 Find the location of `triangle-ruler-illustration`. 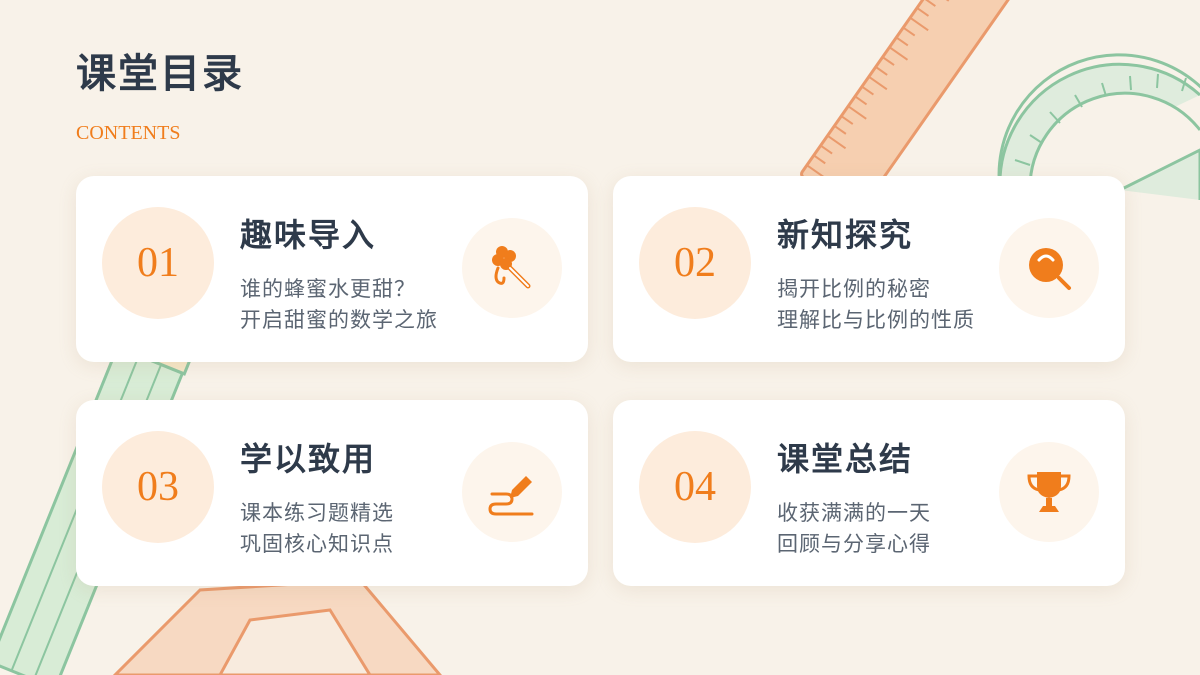

triangle-ruler-illustration is located at coordinates (277, 626).